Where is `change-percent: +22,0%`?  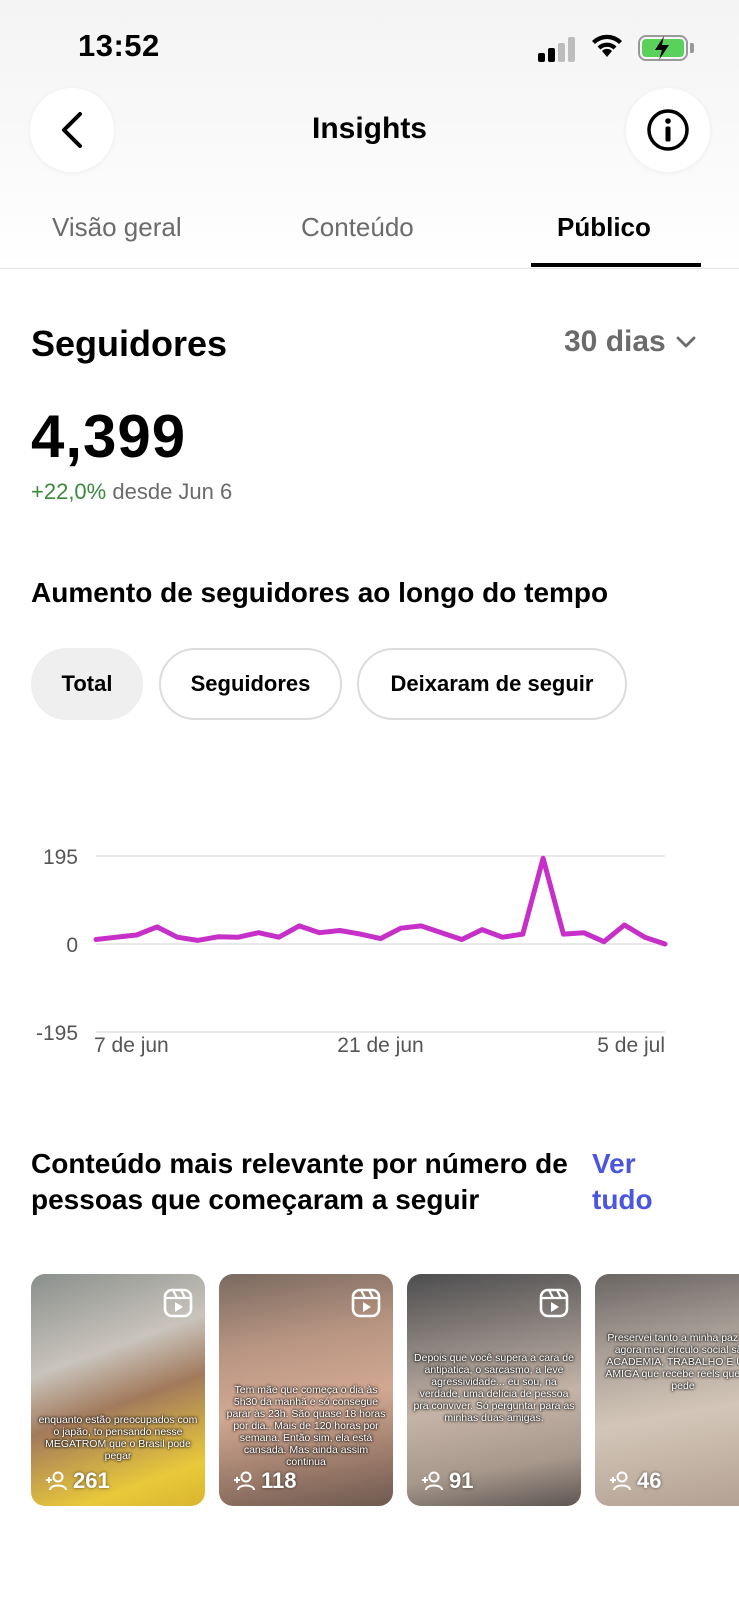
change-percent: +22,0% is located at coordinates (69, 491).